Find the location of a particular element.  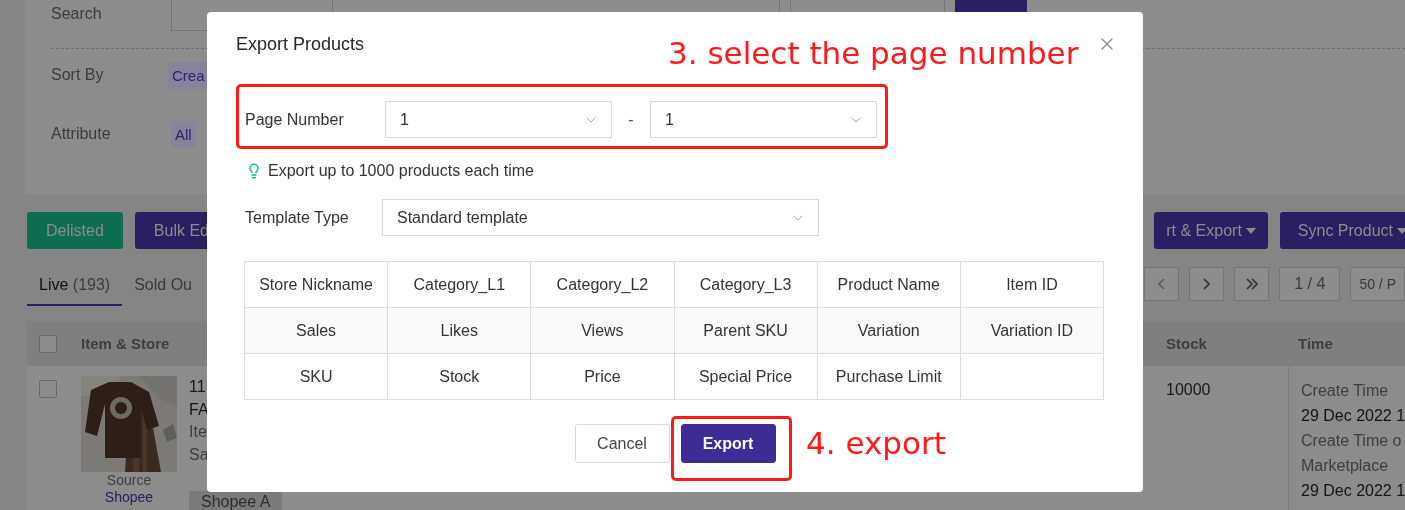

store-tag: Shopee A is located at coordinates (236, 500).